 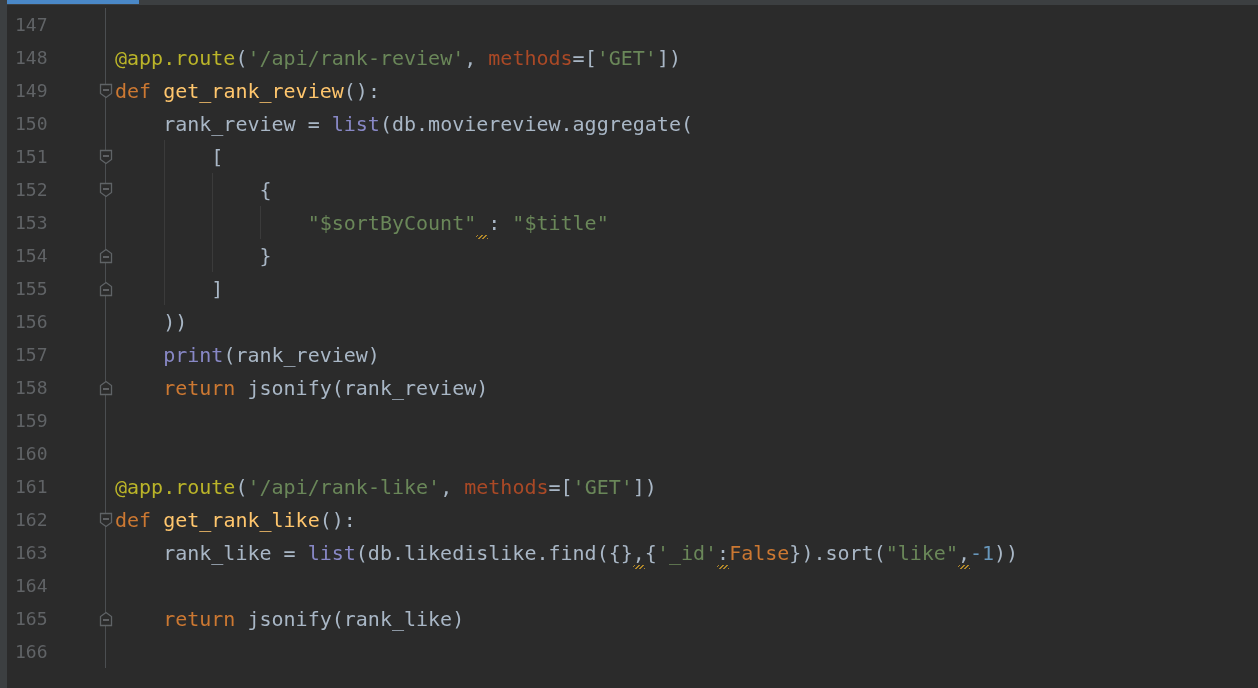 What do you see at coordinates (32, 24) in the screenshot?
I see `line-number: 147` at bounding box center [32, 24].